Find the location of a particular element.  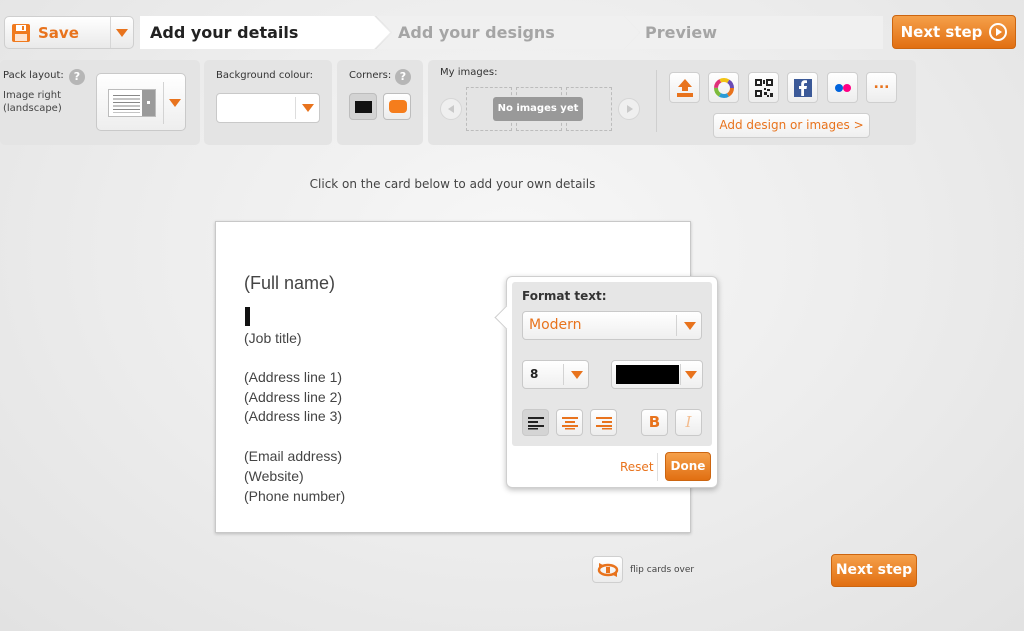

square-corner-icon is located at coordinates (363, 107).